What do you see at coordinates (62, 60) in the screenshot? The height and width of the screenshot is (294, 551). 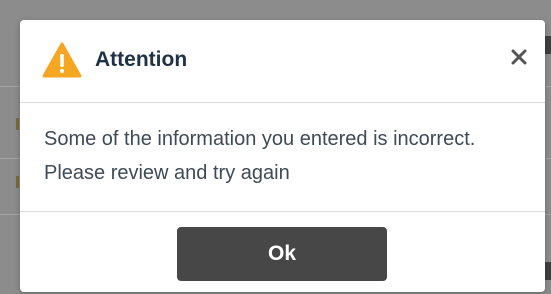 I see `warning-icon` at bounding box center [62, 60].